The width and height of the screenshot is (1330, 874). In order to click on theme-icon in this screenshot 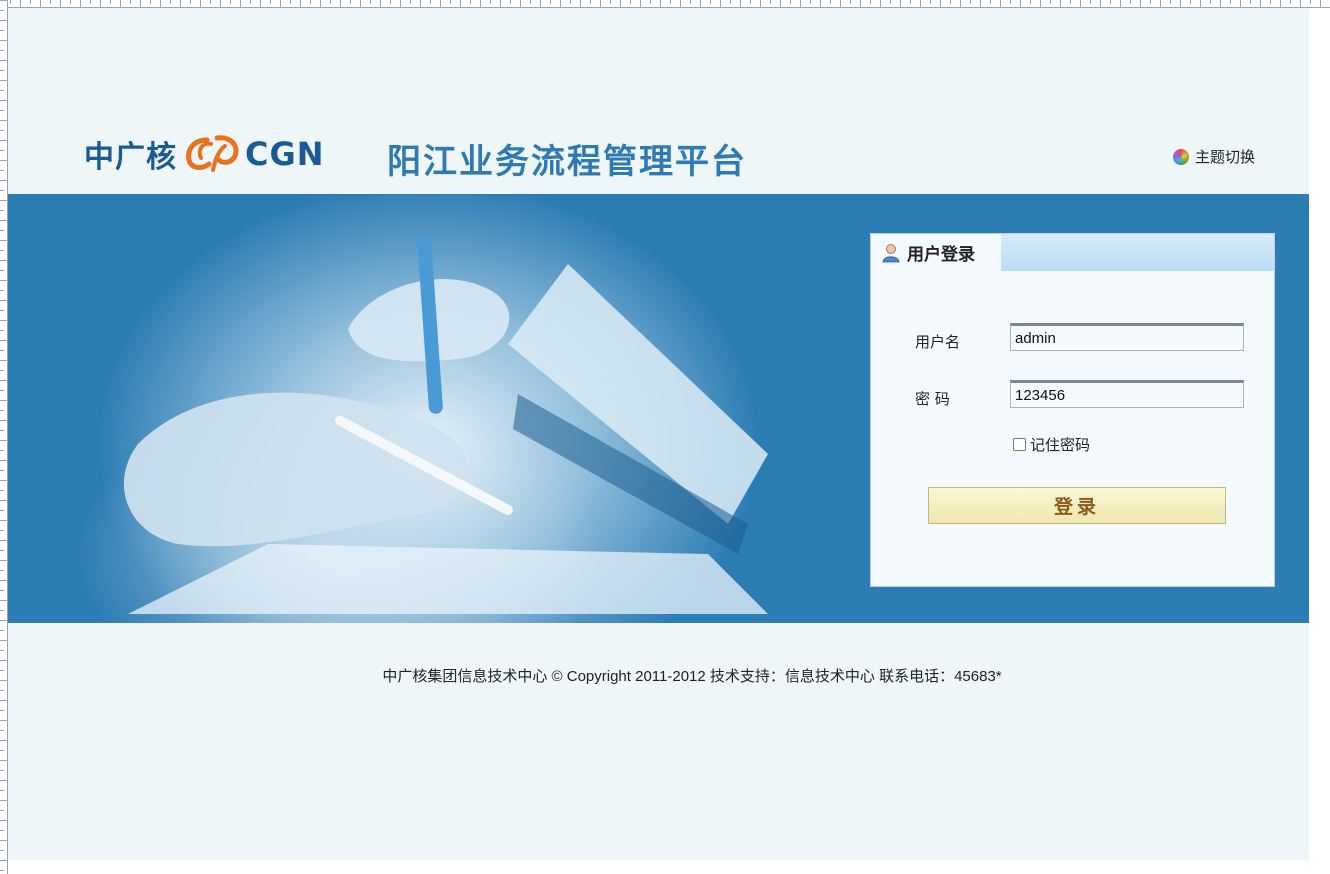, I will do `click(1181, 156)`.